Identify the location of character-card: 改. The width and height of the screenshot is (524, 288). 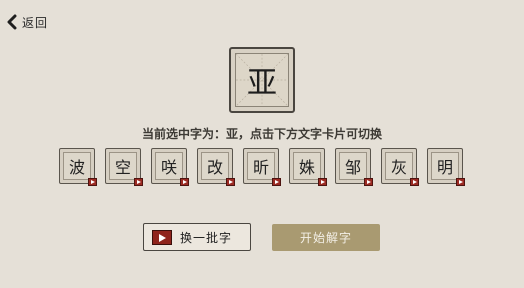
(216, 167).